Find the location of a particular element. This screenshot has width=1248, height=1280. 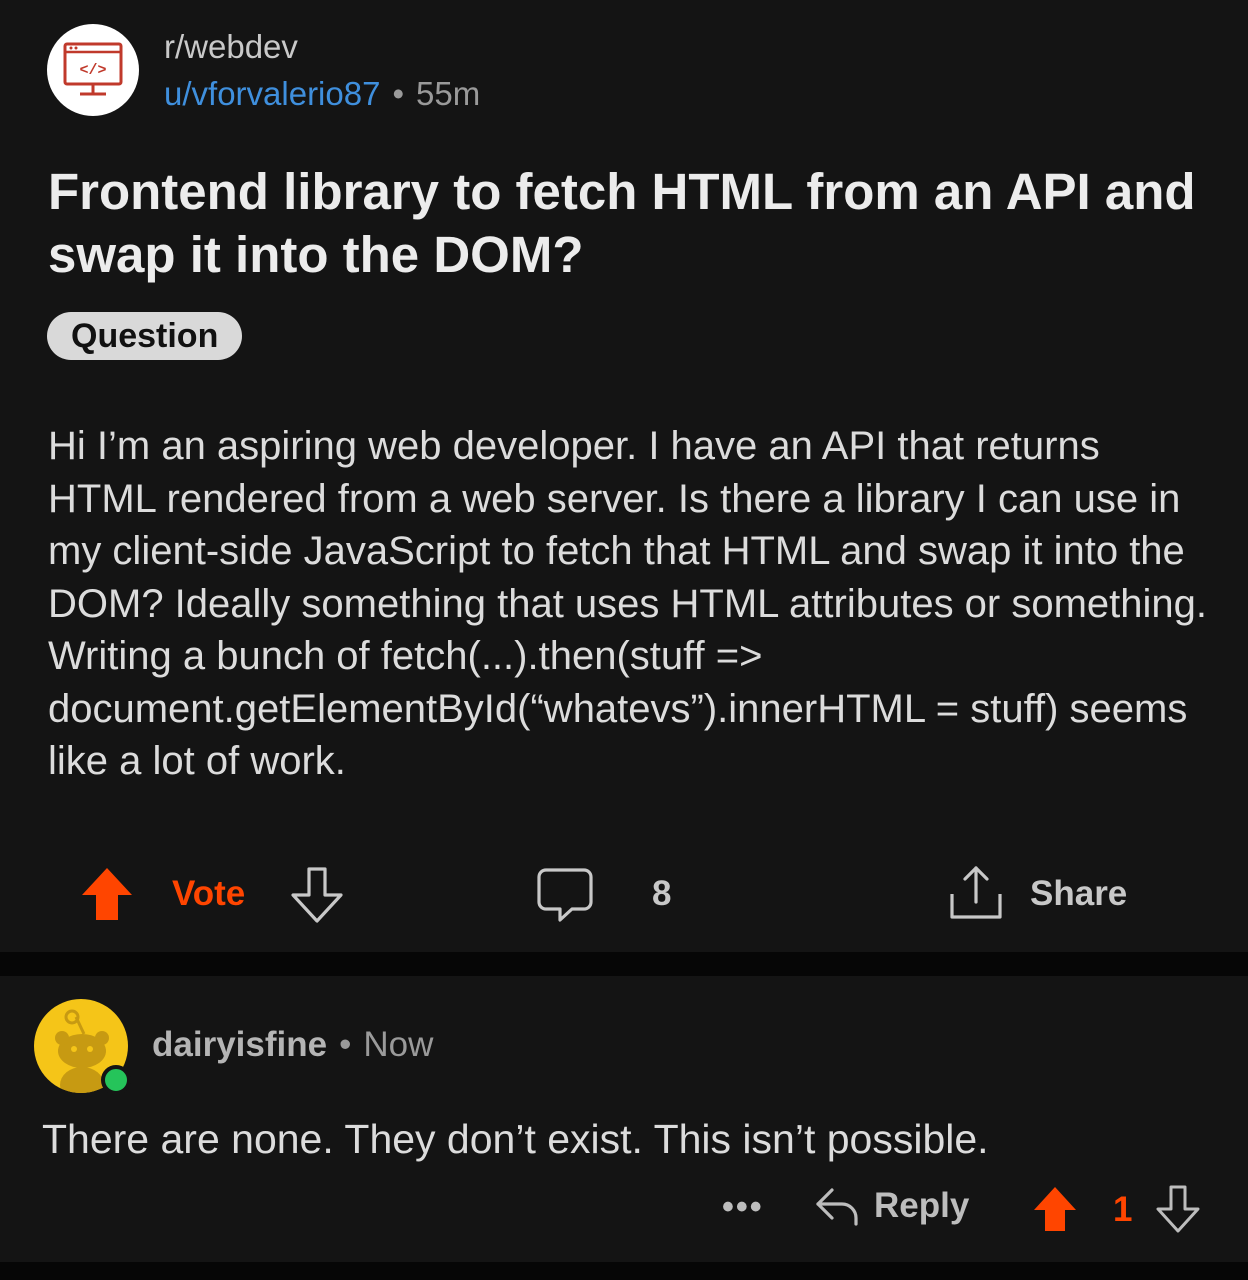

code-monitor-icon: </> is located at coordinates (93, 69).